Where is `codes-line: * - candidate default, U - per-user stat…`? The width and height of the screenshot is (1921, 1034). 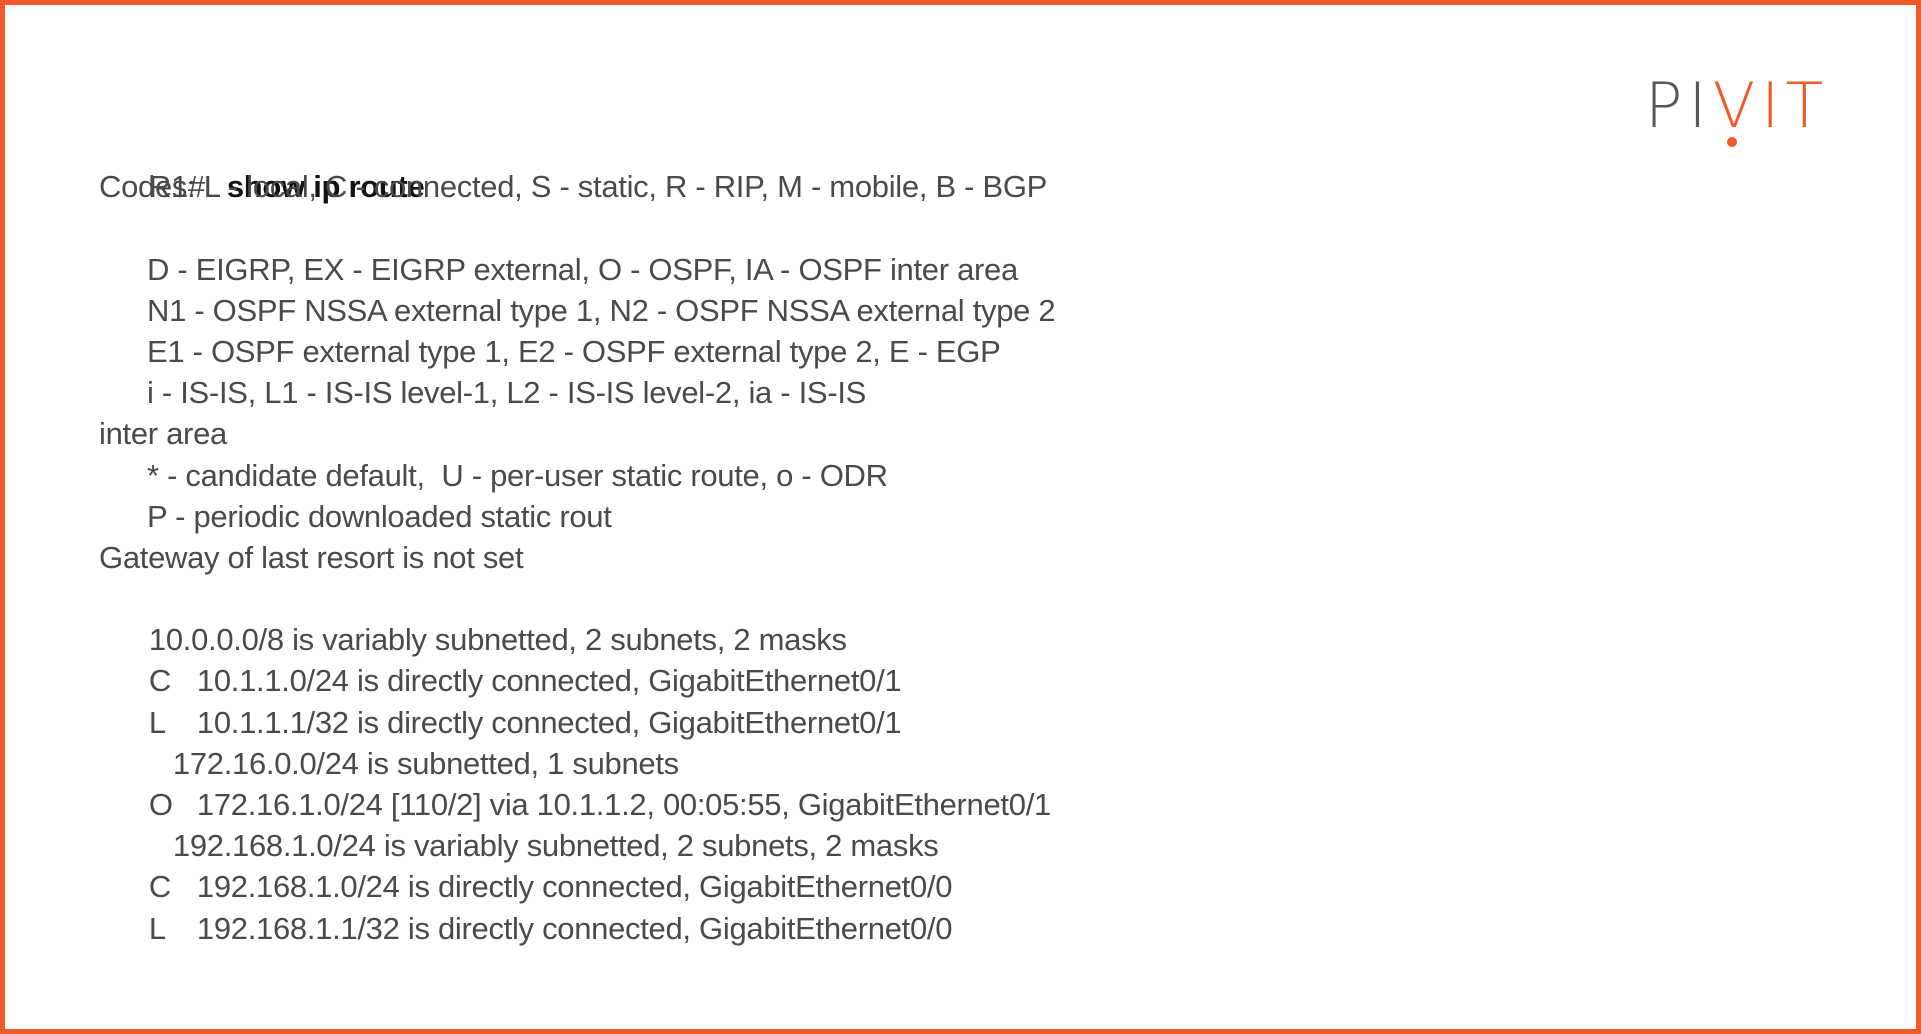 codes-line: * - candidate default, U - per-user stat… is located at coordinates (517, 475).